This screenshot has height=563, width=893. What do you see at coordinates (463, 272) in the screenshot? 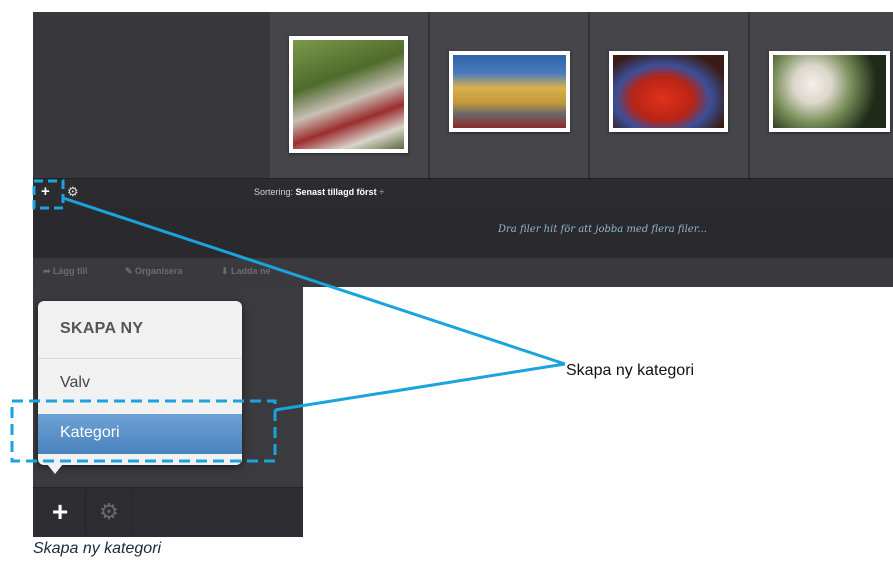
I see `action-bar: ➦ Lägg till ✎ Organisera ⬇ Ladda ne` at bounding box center [463, 272].